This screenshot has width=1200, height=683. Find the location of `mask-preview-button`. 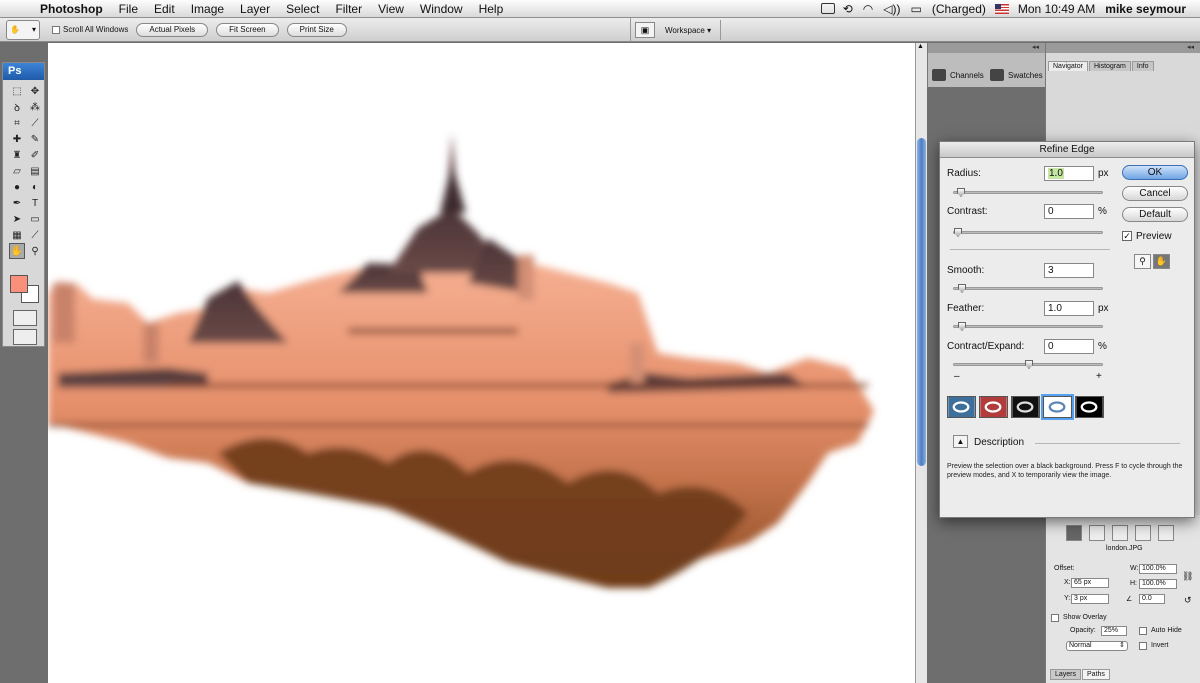

mask-preview-button is located at coordinates (1089, 407).